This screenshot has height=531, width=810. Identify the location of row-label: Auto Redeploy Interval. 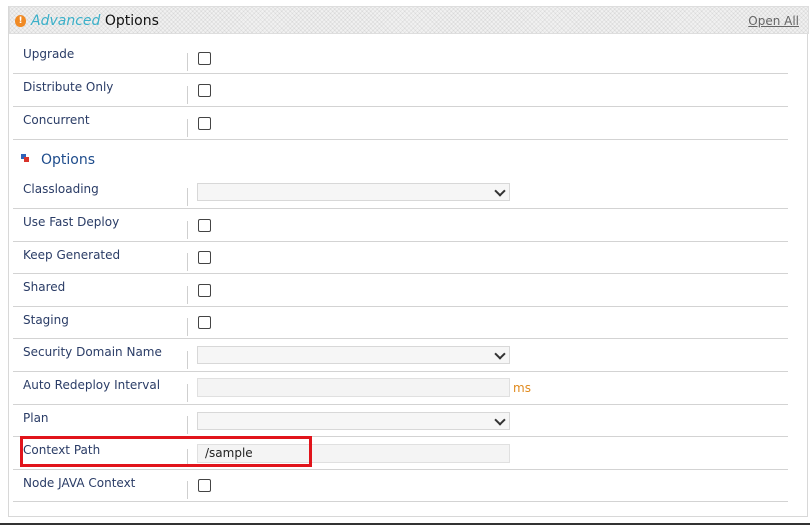
(92, 385).